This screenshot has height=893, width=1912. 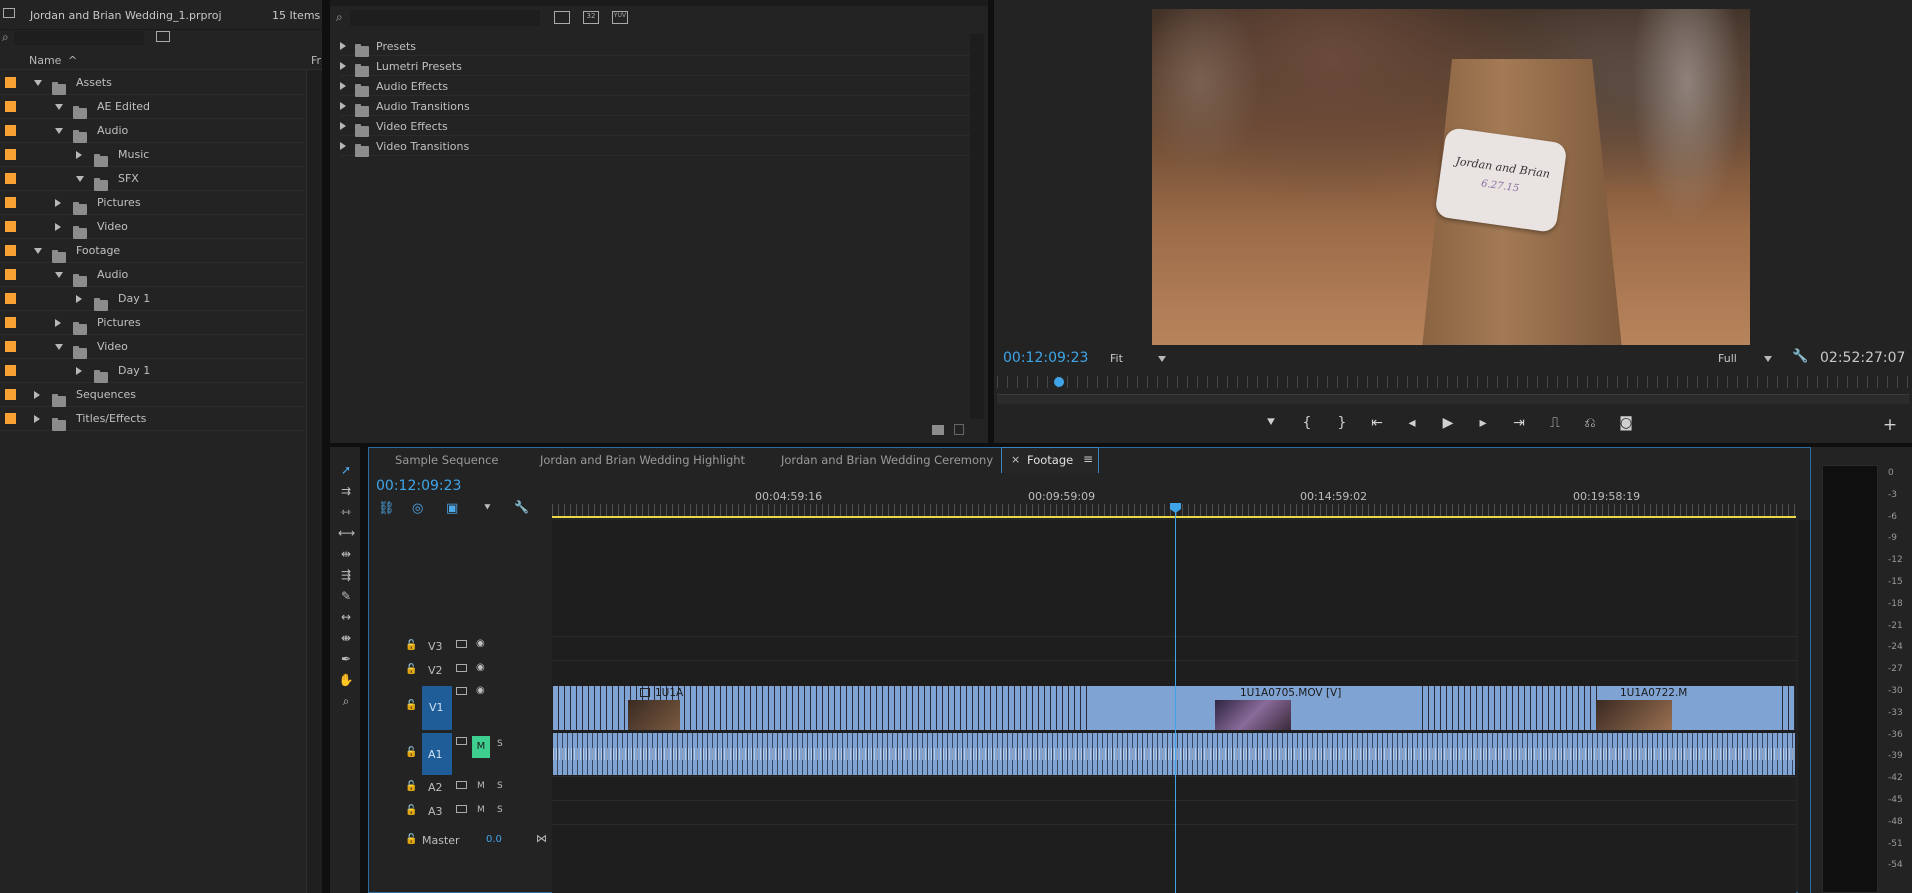 I want to click on master-lane, so click(x=1174, y=838).